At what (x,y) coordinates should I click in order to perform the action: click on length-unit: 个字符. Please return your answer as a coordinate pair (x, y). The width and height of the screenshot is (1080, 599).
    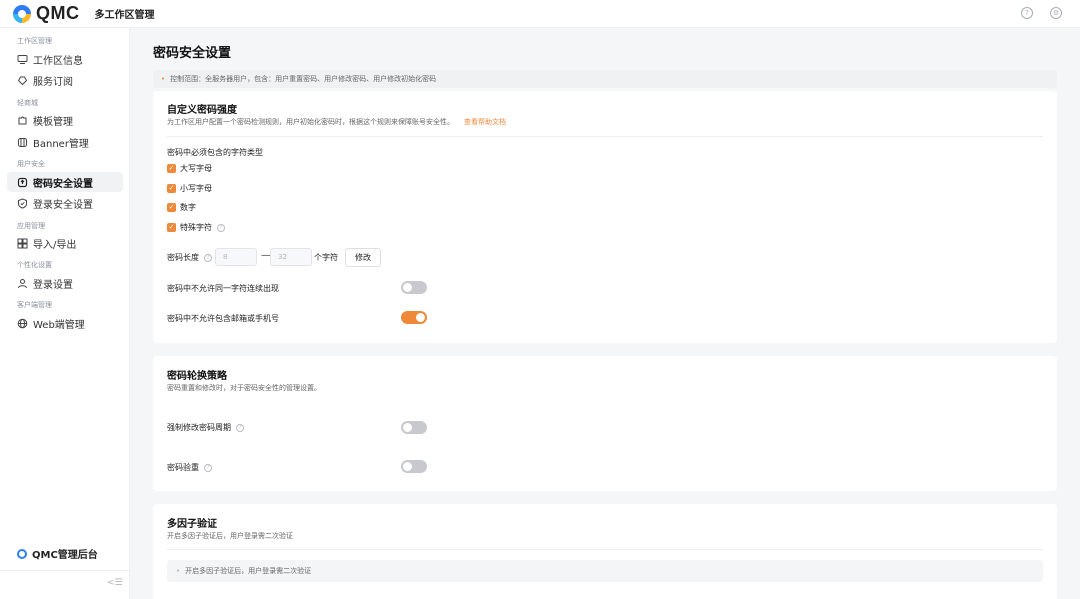
    Looking at the image, I should click on (326, 257).